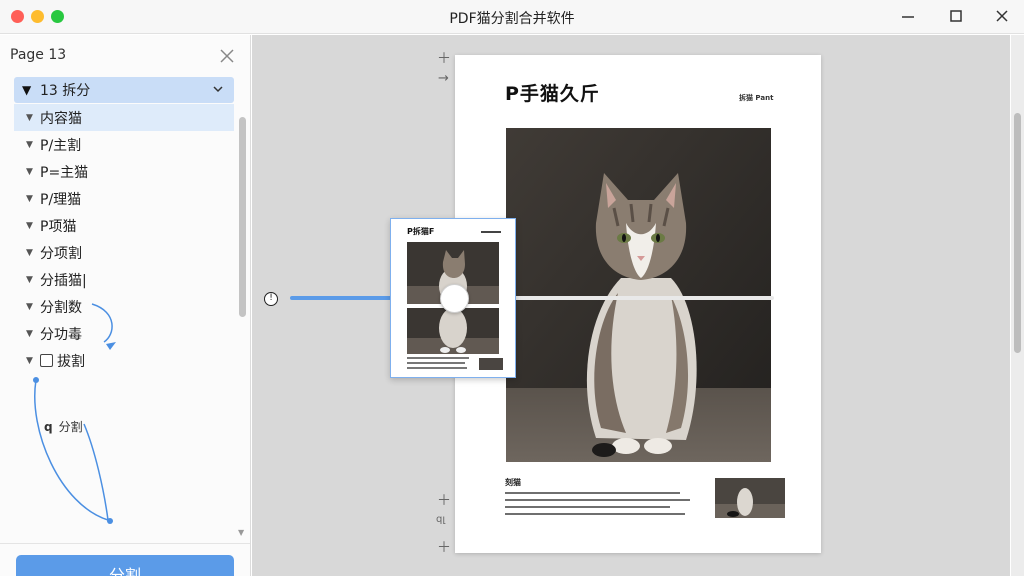  Describe the element at coordinates (61, 307) in the screenshot. I see `tree-item-label: 分割数` at that location.